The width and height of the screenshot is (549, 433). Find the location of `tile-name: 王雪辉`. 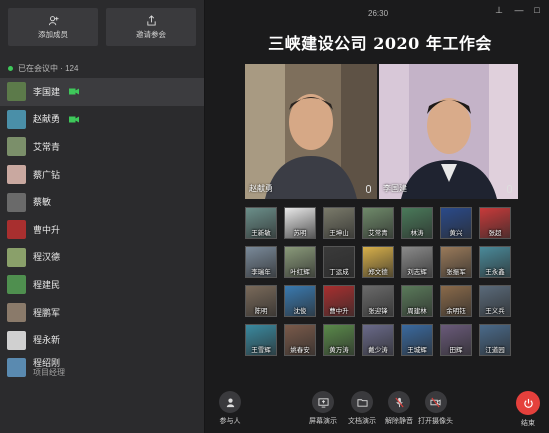

tile-name: 王雪辉 is located at coordinates (261, 350).